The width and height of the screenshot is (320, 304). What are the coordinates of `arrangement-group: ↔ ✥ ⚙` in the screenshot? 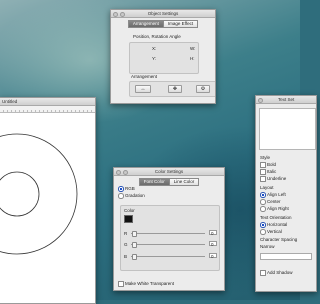 It's located at (172, 89).